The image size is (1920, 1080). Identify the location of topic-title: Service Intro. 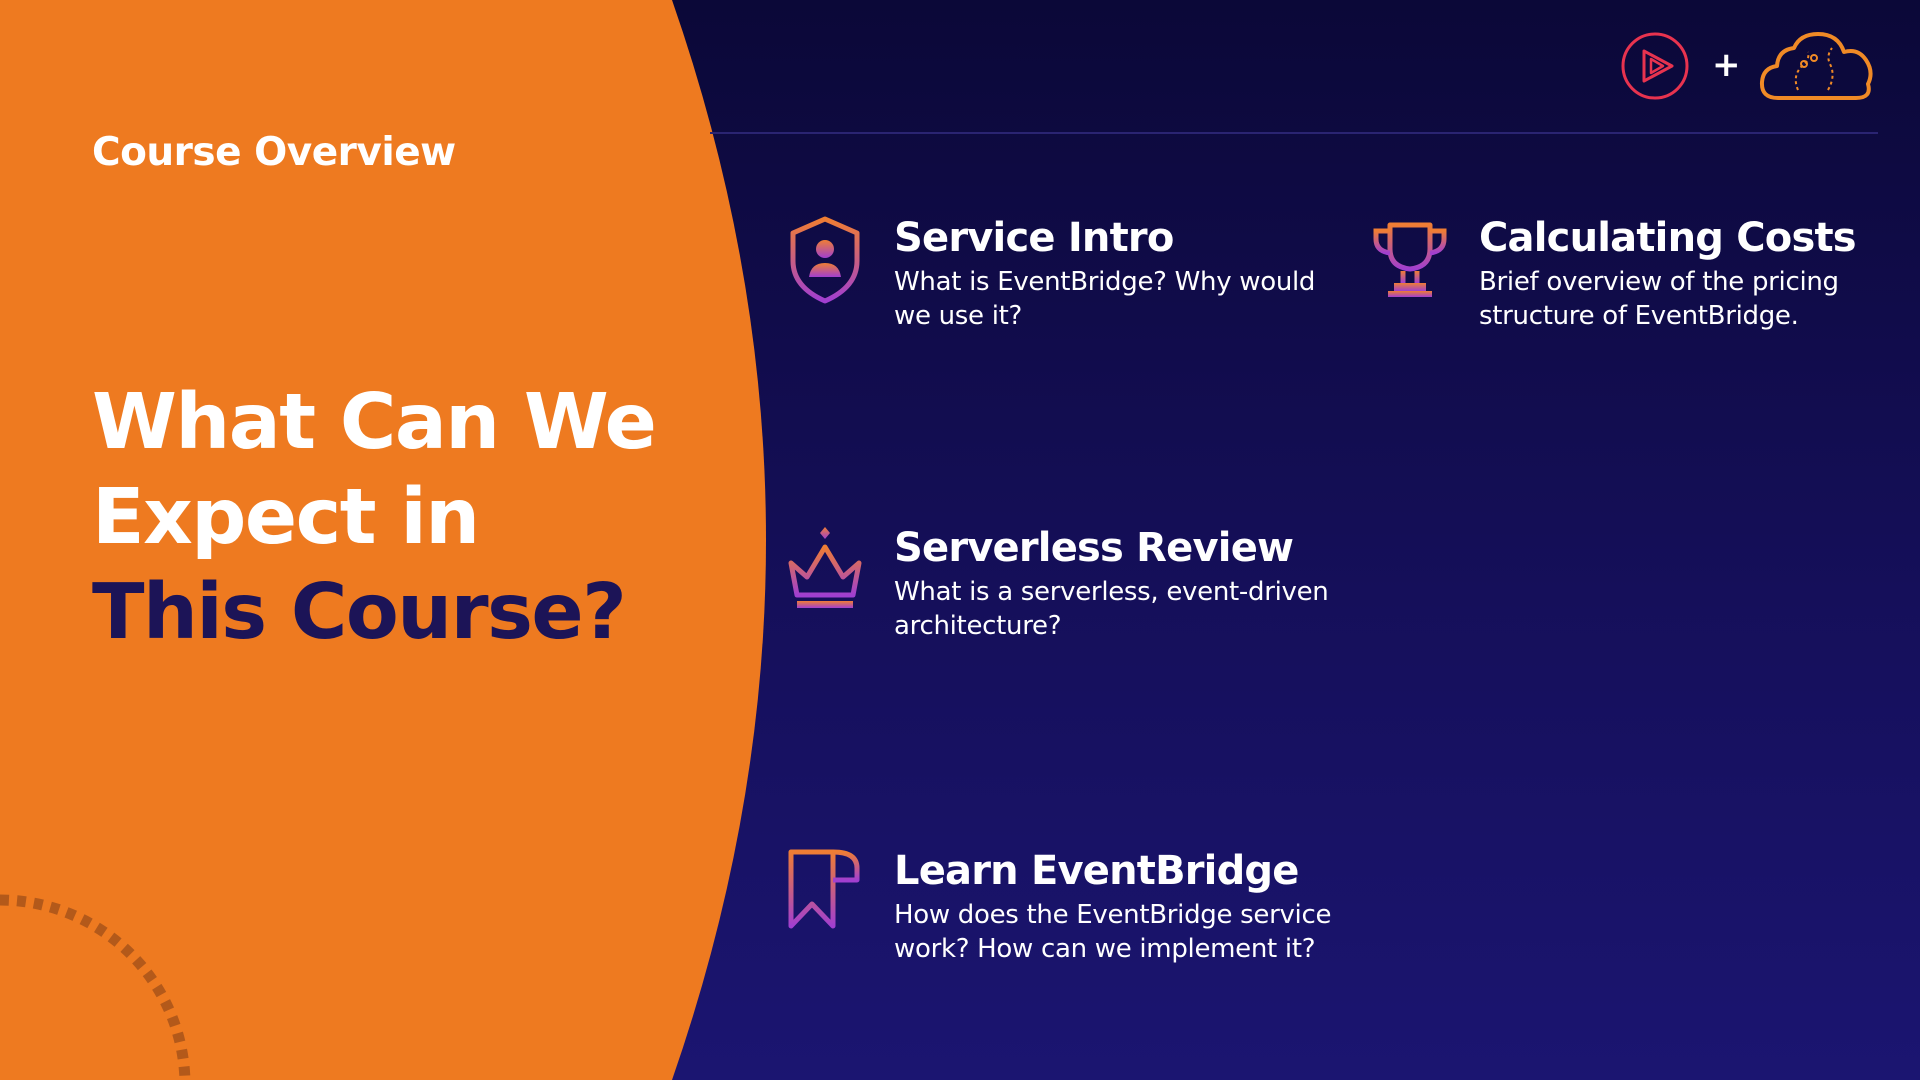
(1034, 238).